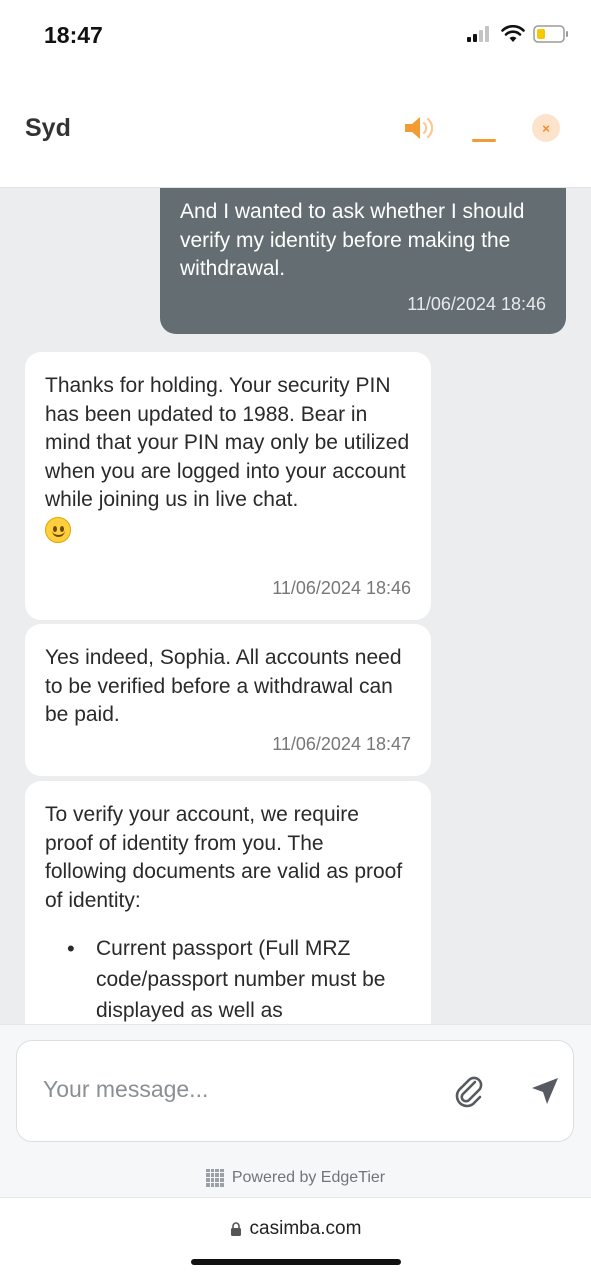 The height and width of the screenshot is (1280, 591). I want to click on status-time: 18:47, so click(73, 35).